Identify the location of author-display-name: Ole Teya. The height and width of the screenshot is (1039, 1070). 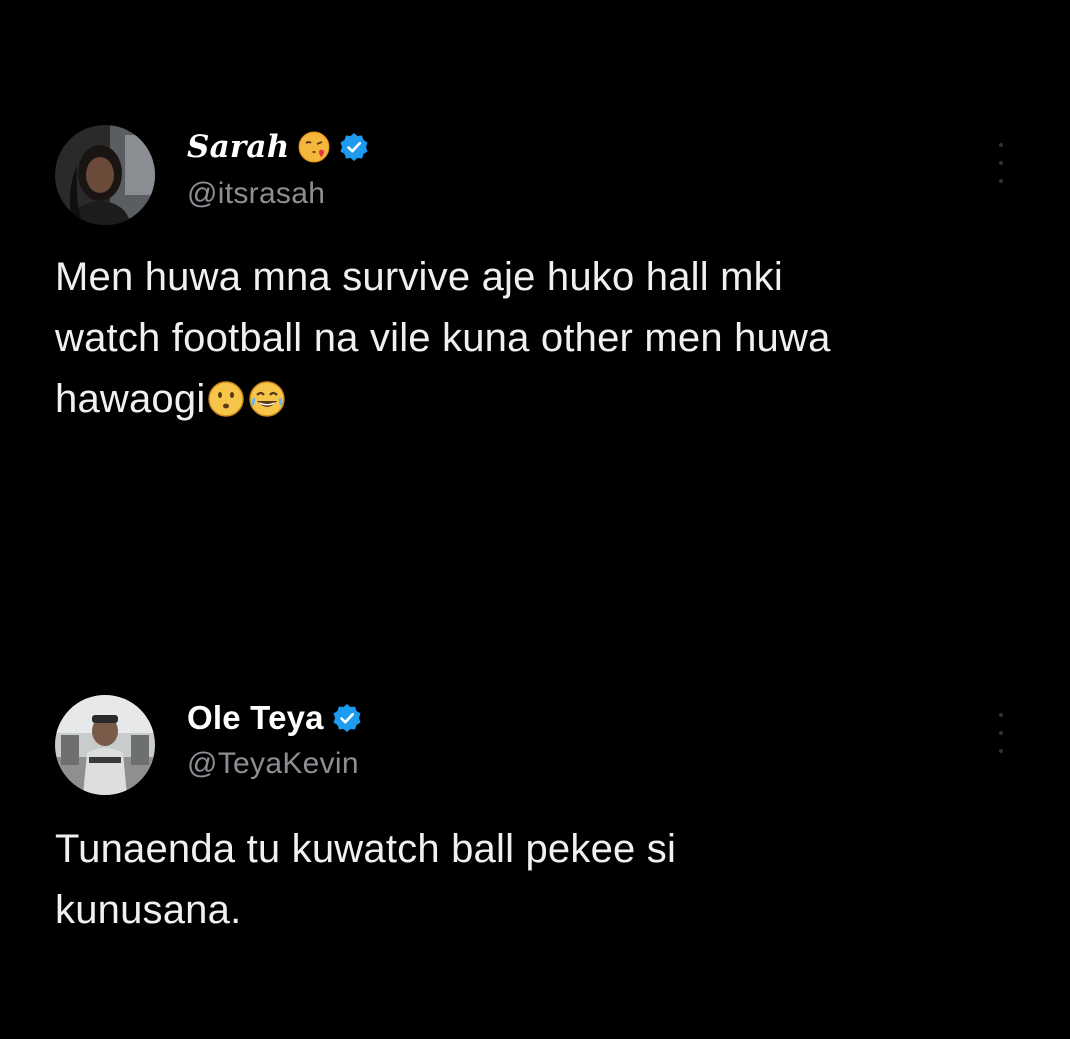
(255, 718).